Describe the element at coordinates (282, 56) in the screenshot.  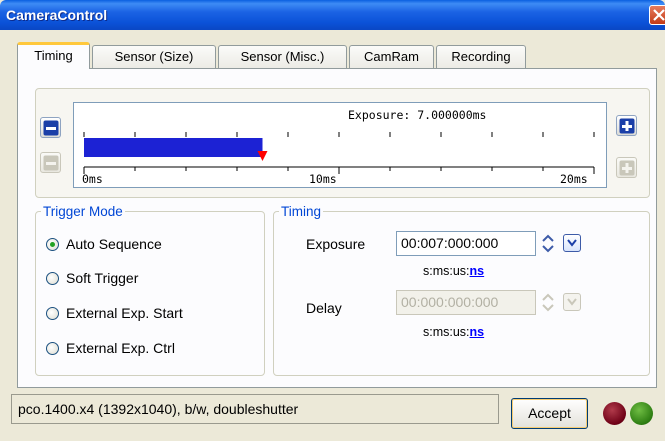
I see `tab-sensor-misc: Sensor (Misc.)` at that location.